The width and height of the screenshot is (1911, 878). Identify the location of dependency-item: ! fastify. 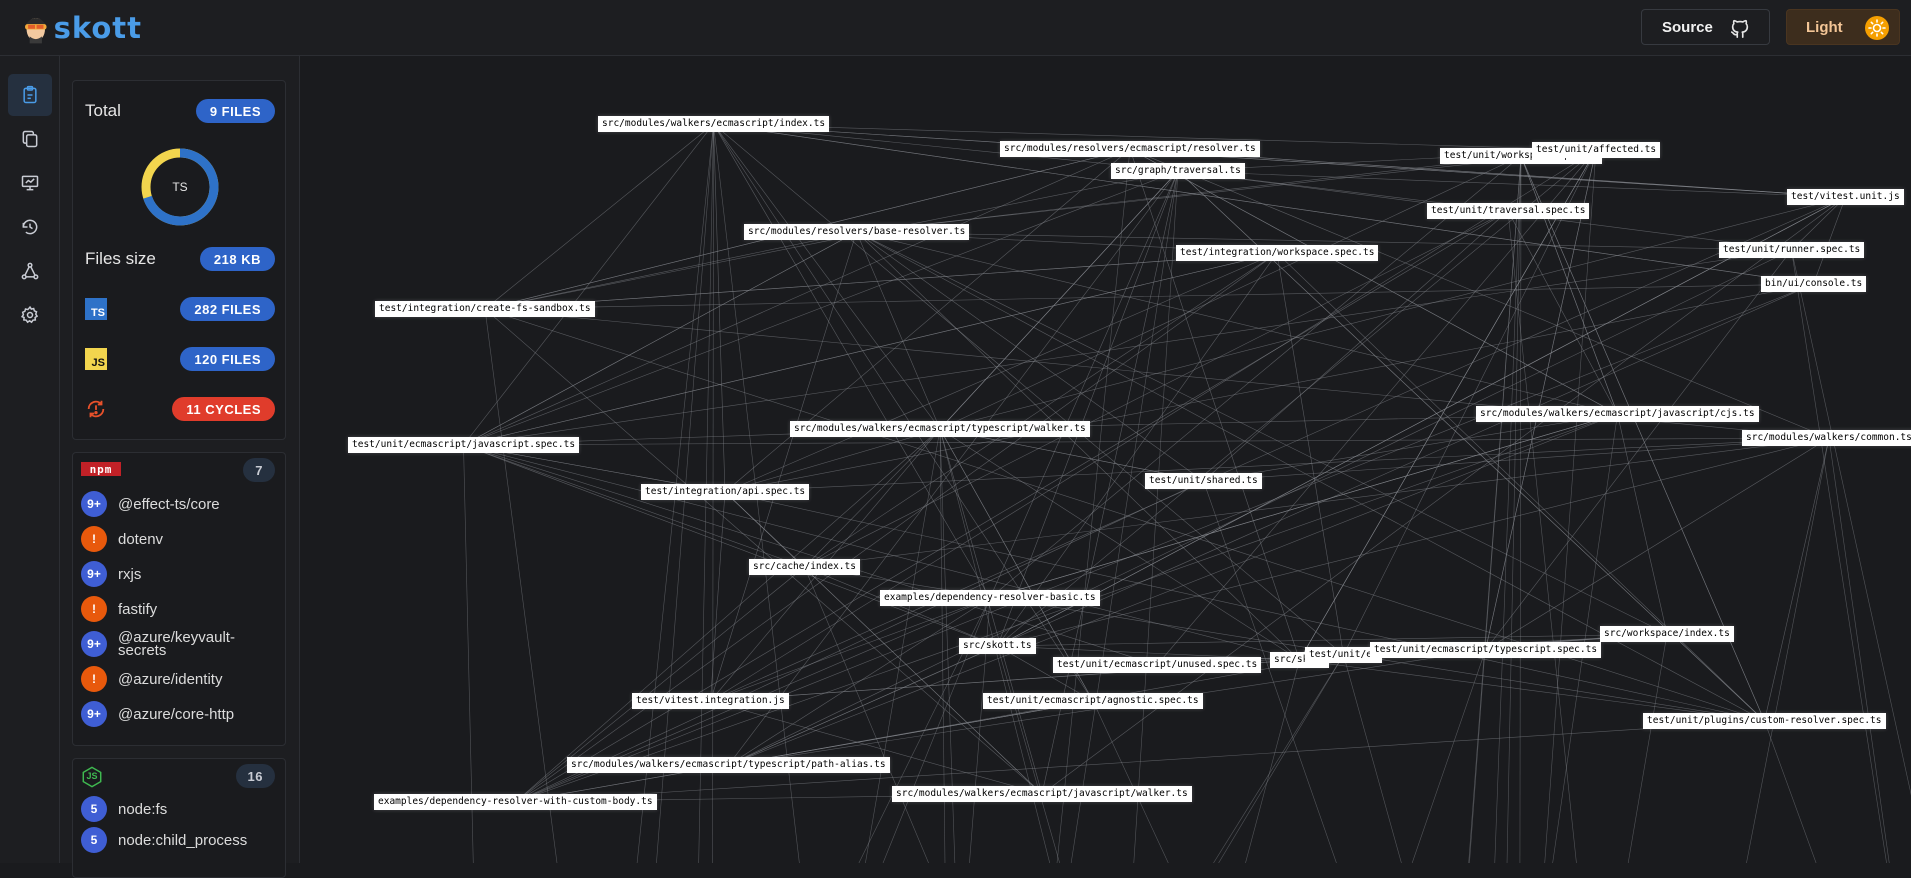
(119, 609).